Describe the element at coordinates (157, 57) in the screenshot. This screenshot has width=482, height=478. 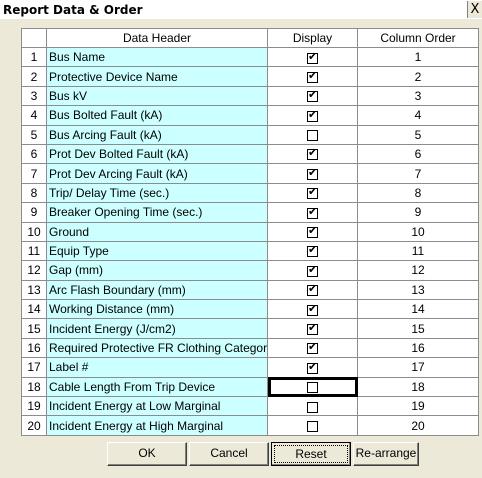
I see `data-header-cell: Bus Name` at that location.